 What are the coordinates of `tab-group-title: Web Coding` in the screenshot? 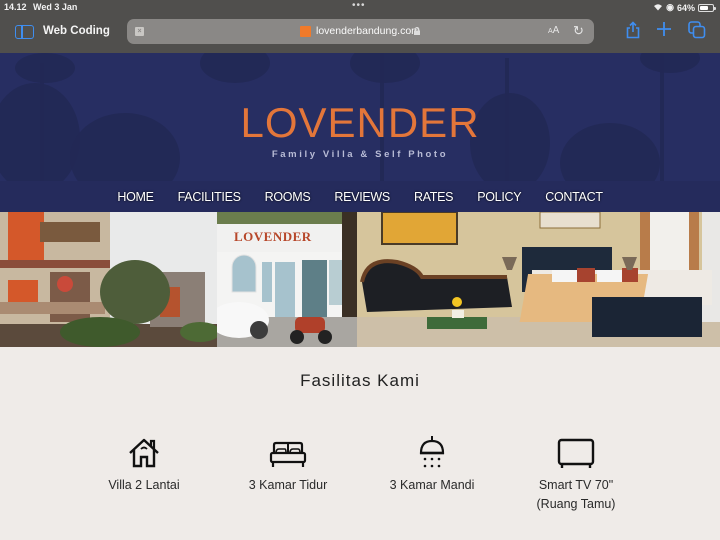 It's located at (76, 31).